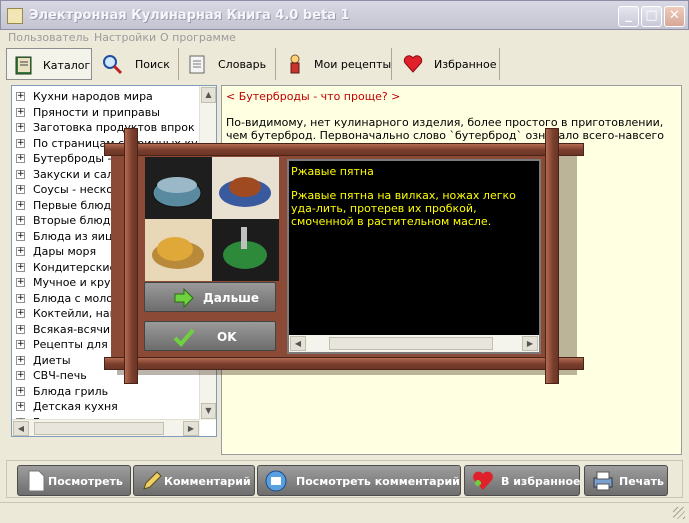 The image size is (689, 523). I want to click on scroll-up-arrow-icon: ▲, so click(208, 95).